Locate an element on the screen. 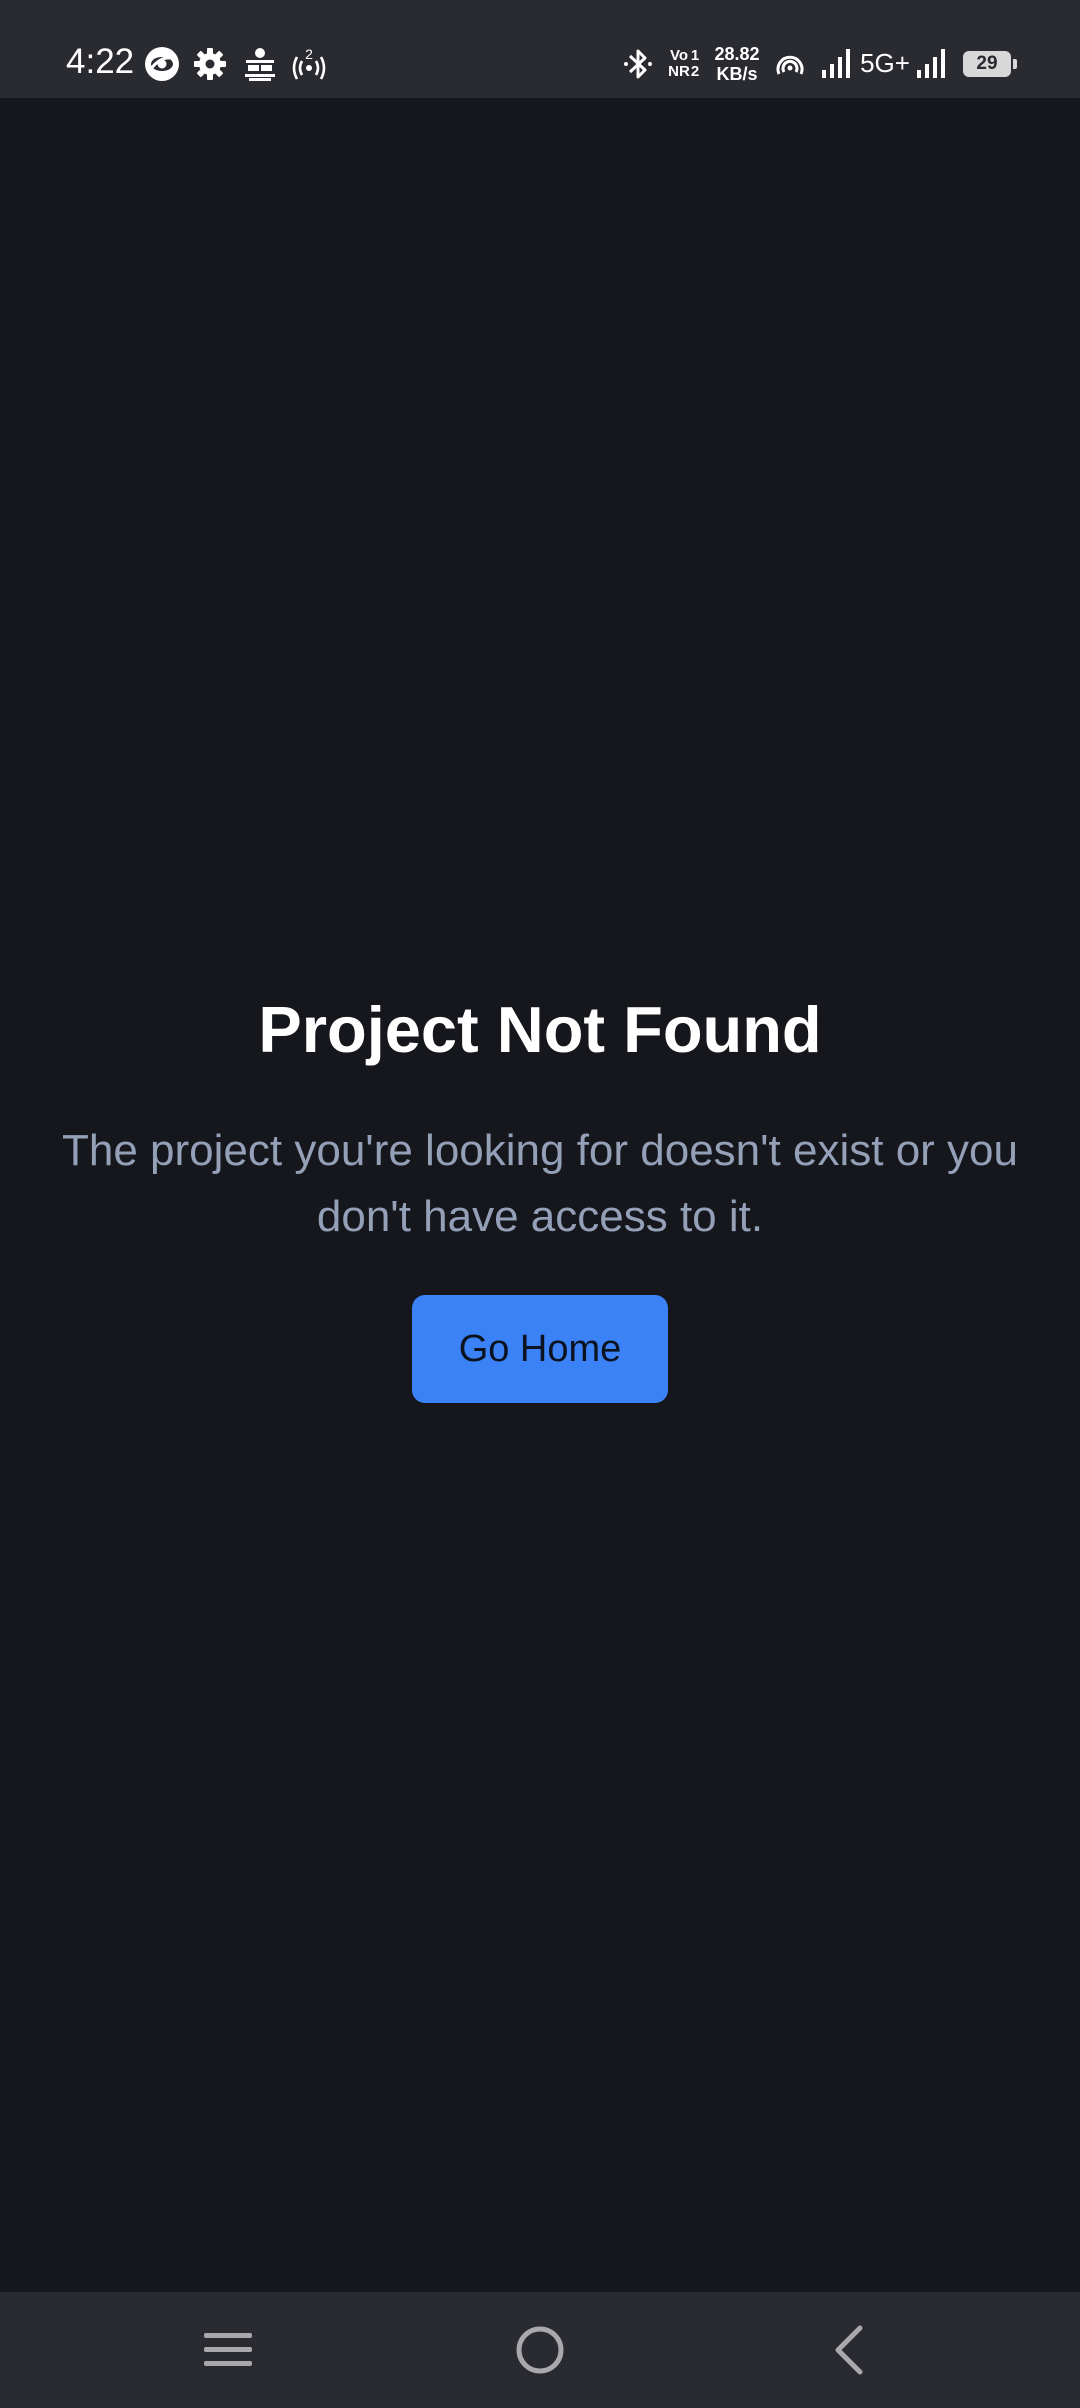 The image size is (1080, 2408). home-icon is located at coordinates (540, 2350).